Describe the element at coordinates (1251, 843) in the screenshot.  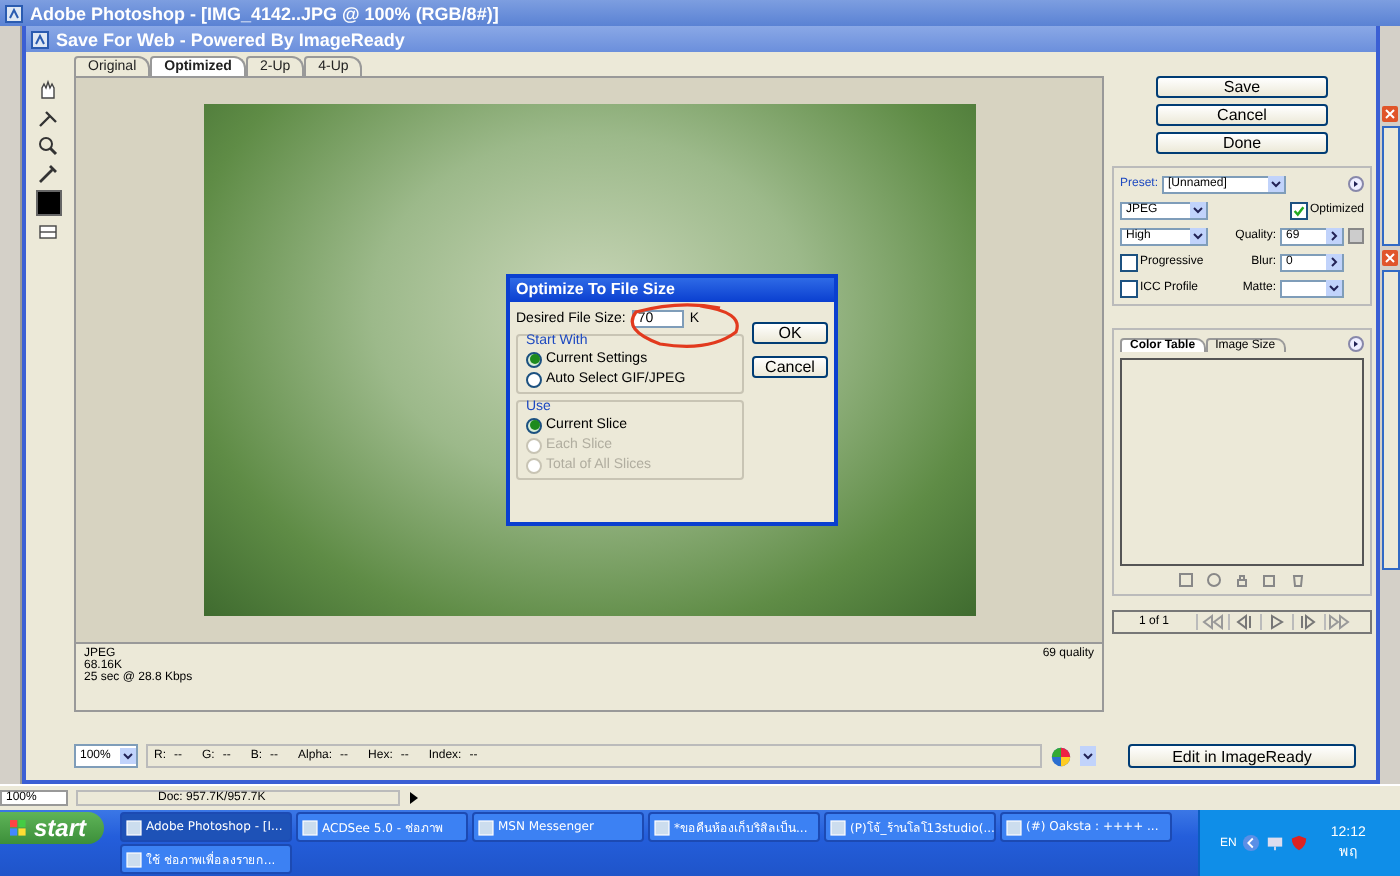
I see `chevron-icon` at that location.